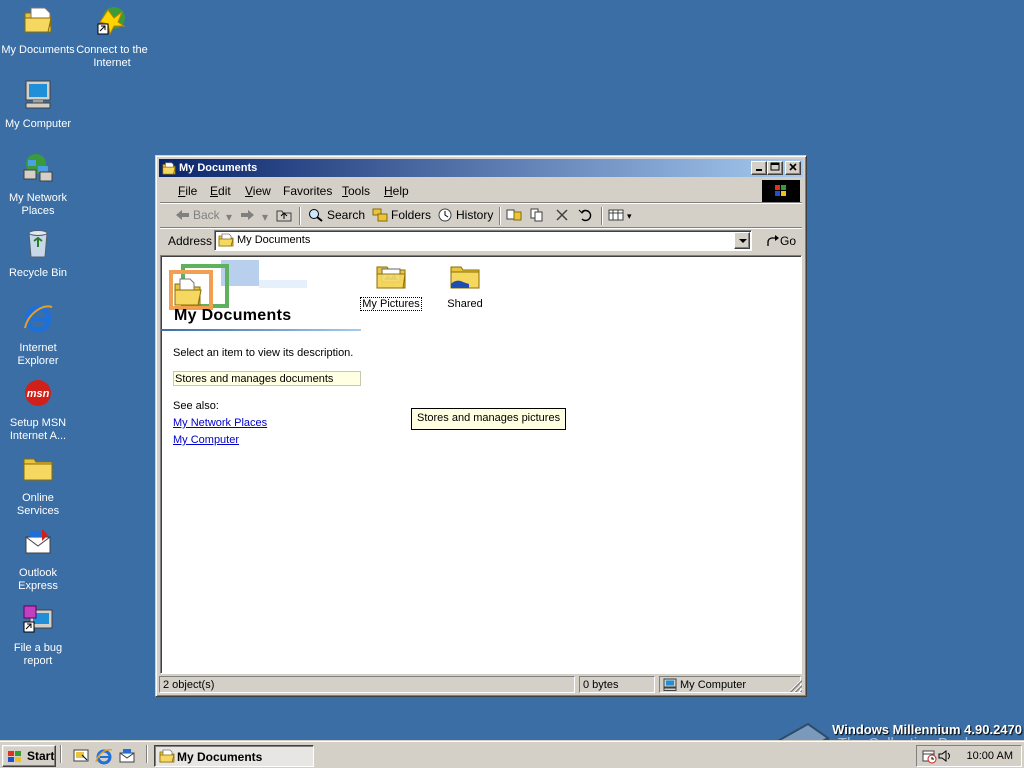  I want to click on desktop-icon-online-services: Online Services, so click(38, 485).